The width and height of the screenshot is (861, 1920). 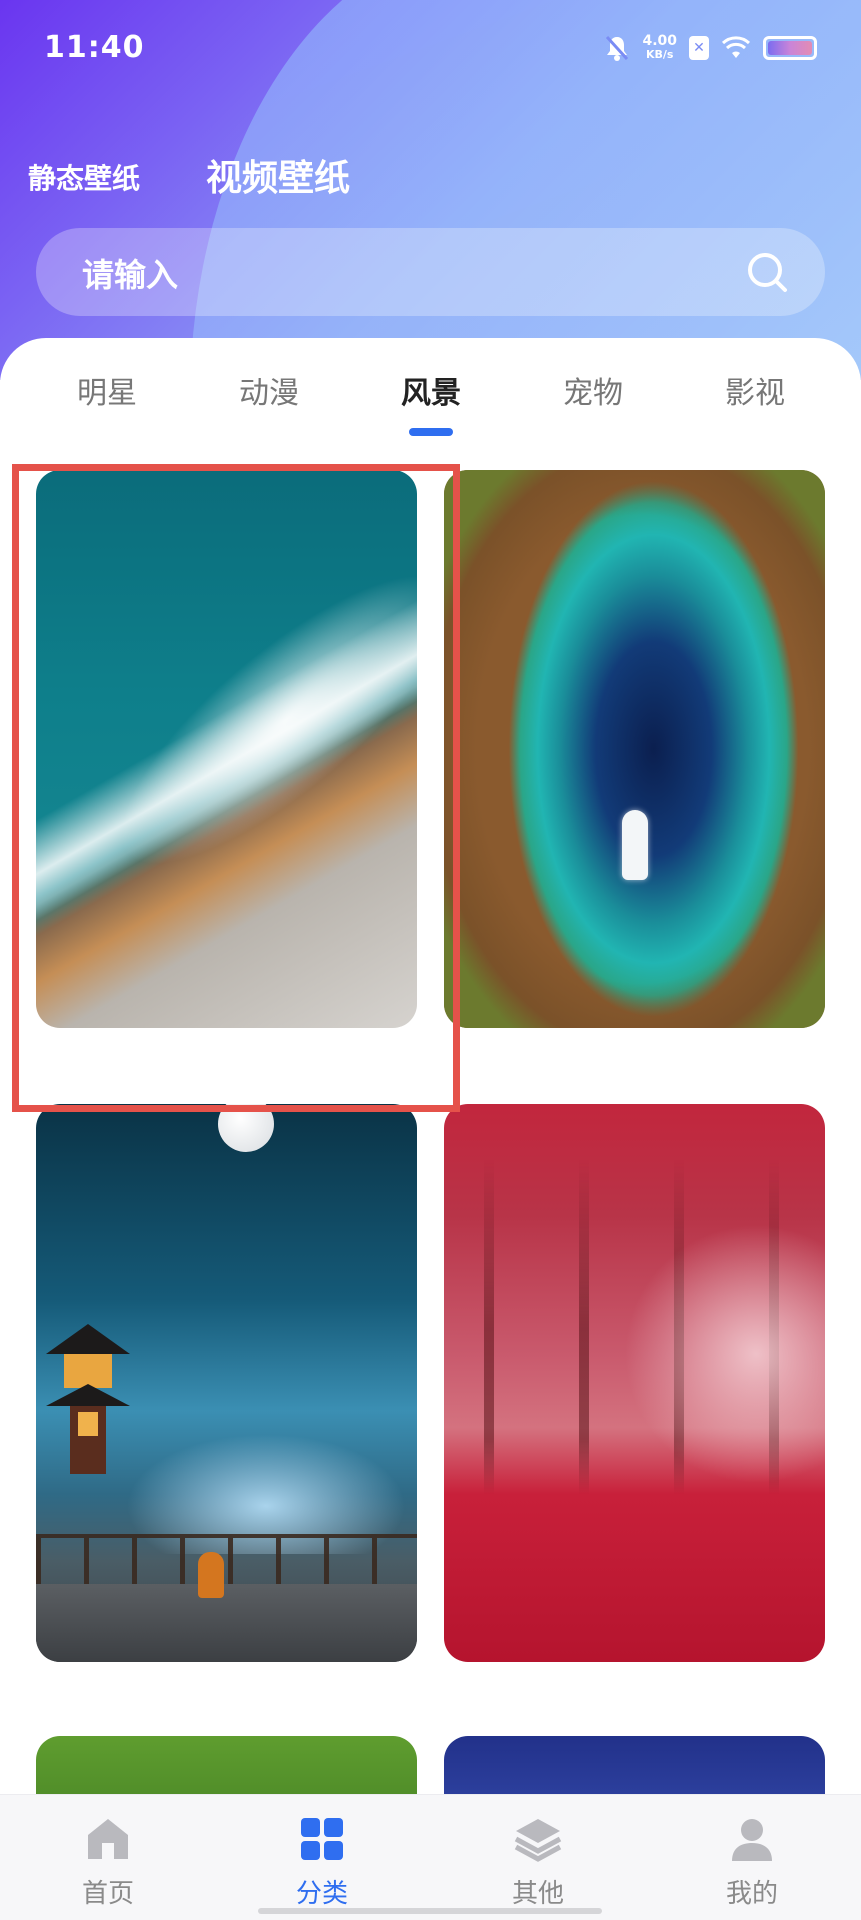 I want to click on nav-other: 其他, so click(x=538, y=1862).